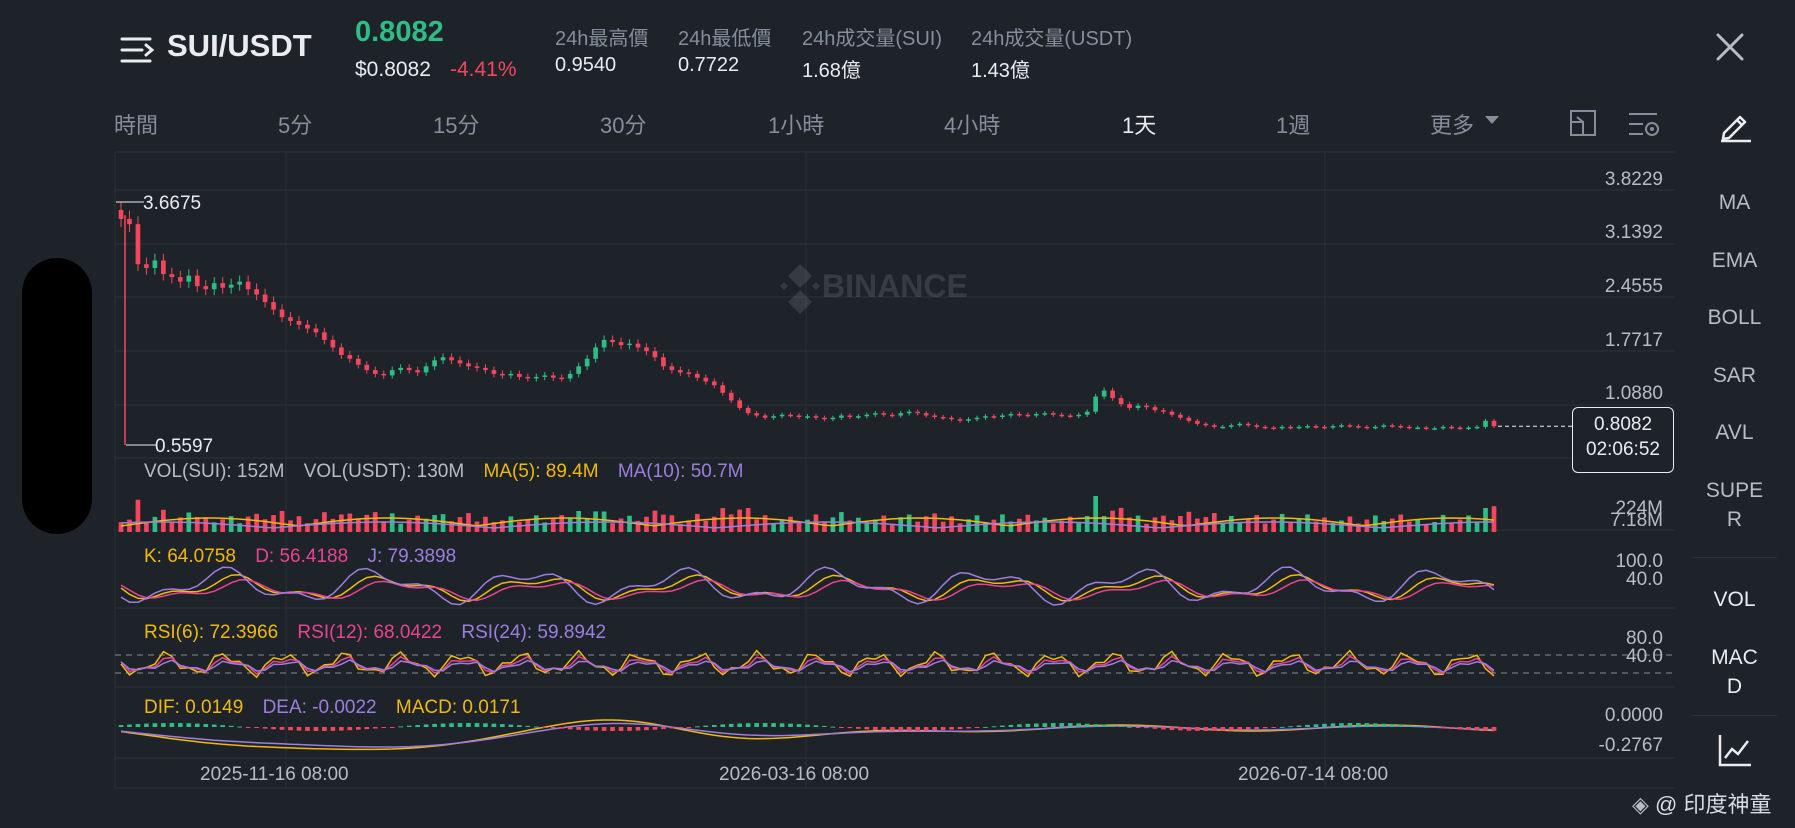  Describe the element at coordinates (274, 774) in the screenshot. I see `x-tick: 2025-11-16 08:00` at that location.